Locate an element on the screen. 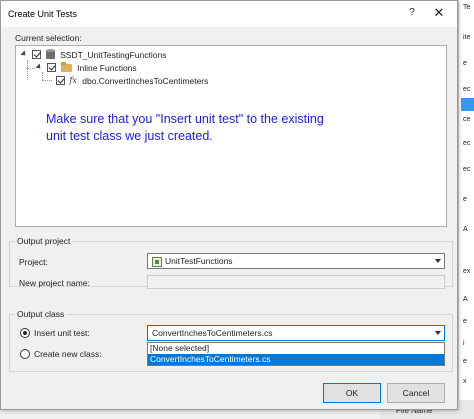  background-solution-explorer: Te ite e ec ce ec ec e A ex A e i e x is located at coordinates (466, 209).